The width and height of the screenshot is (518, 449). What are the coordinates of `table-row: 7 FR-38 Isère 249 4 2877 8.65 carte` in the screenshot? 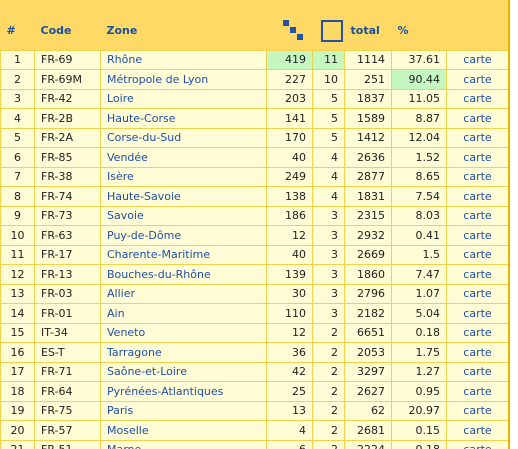 It's located at (254, 176).